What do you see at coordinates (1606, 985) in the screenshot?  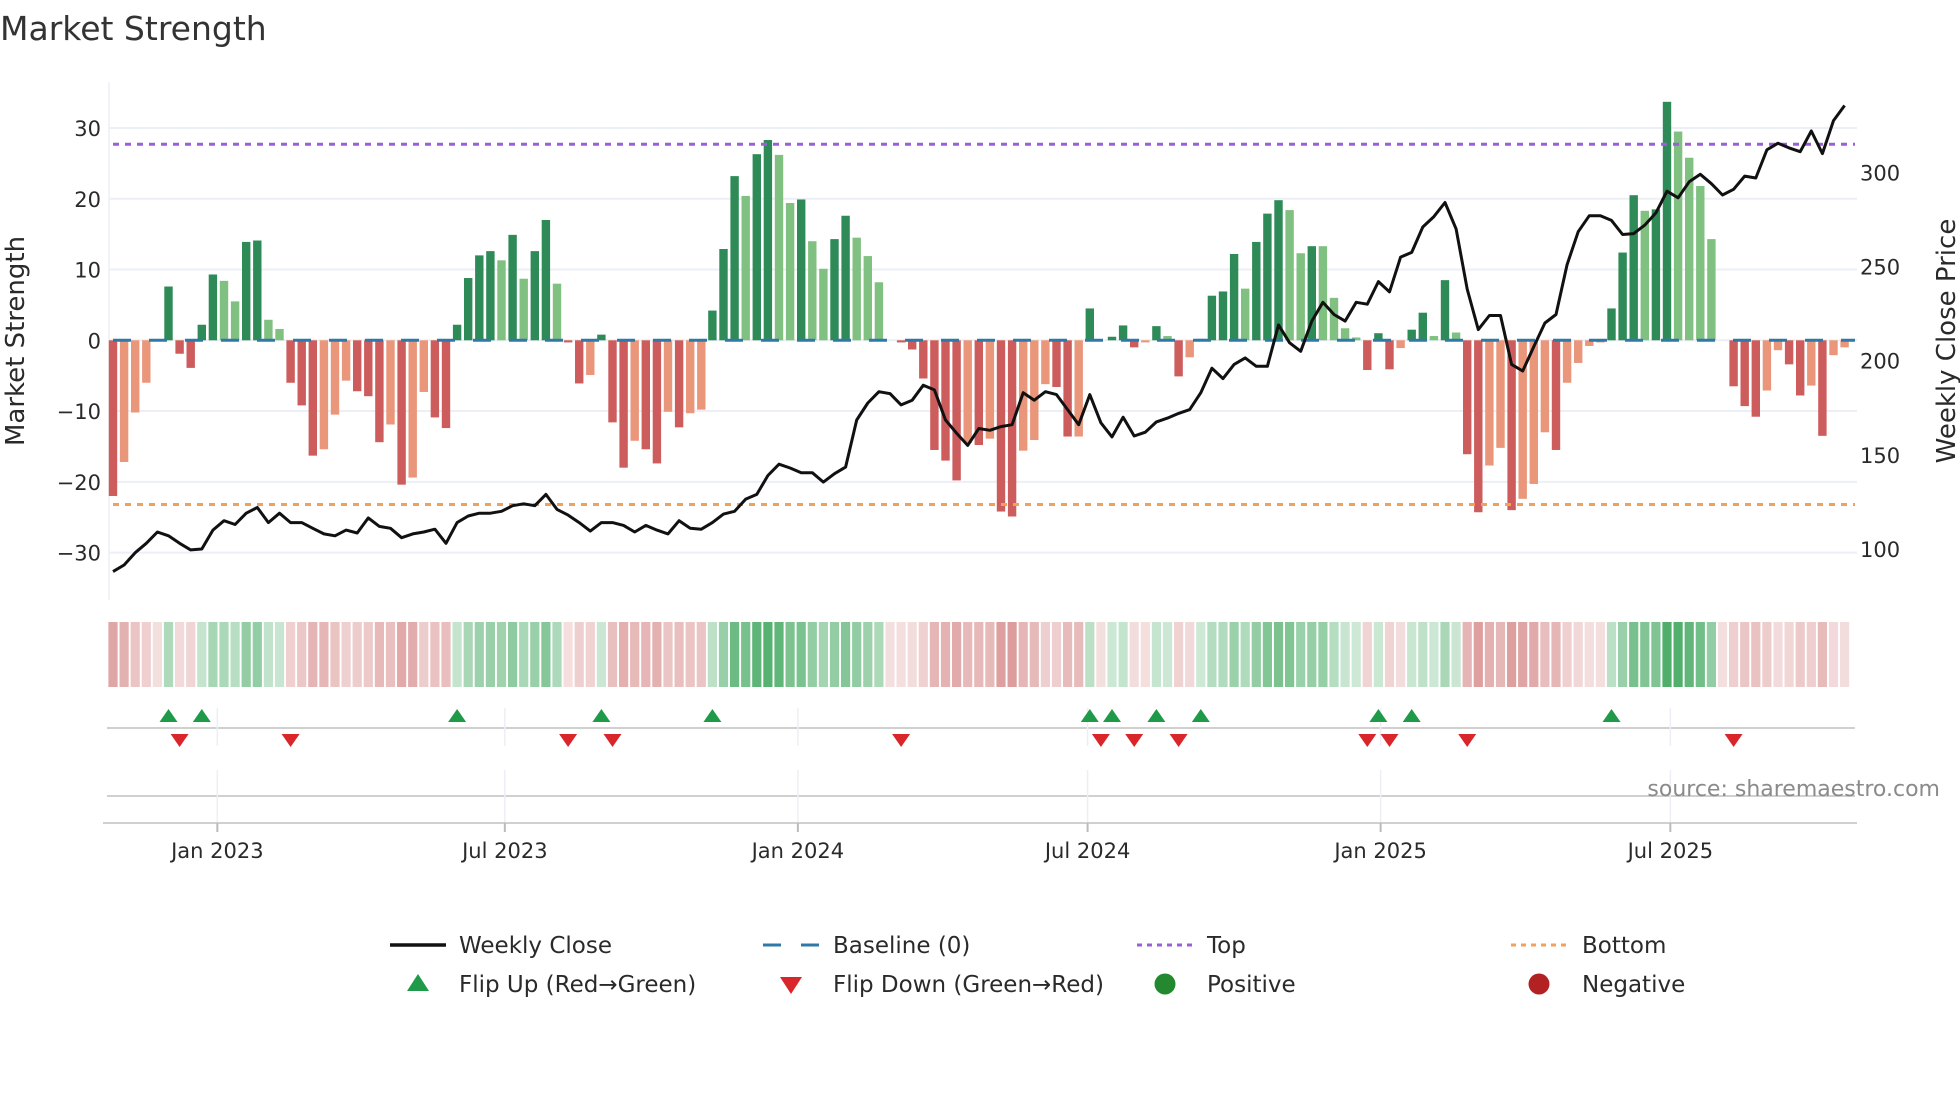 I see `legend-item: Negative` at bounding box center [1606, 985].